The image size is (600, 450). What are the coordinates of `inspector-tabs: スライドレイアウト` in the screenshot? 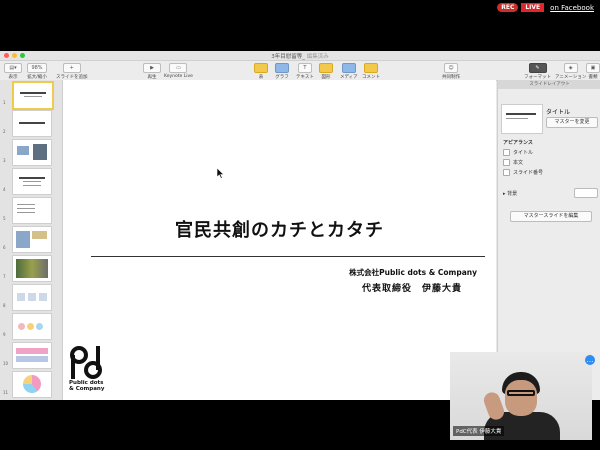 It's located at (549, 84).